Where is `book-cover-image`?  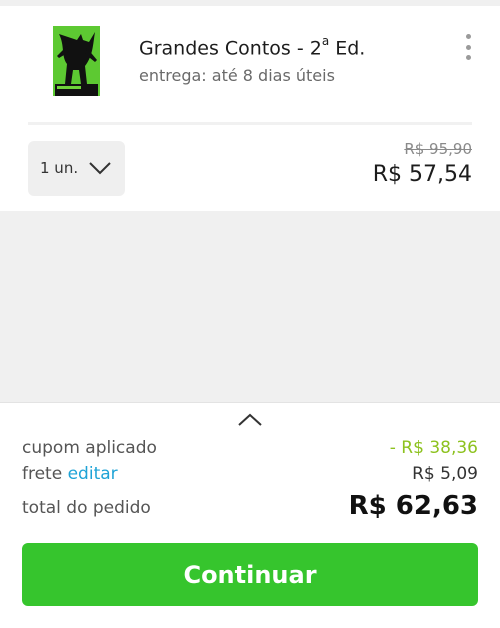
book-cover-image is located at coordinates (76, 61).